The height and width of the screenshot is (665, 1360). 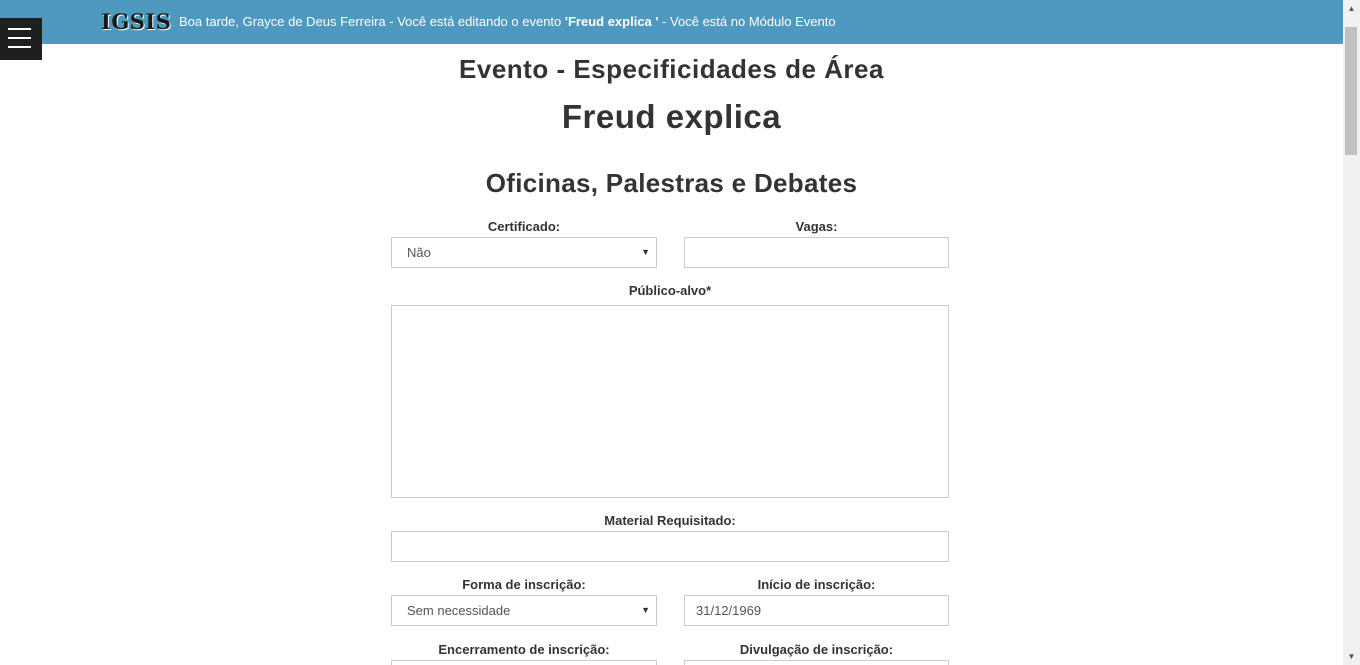 I want to click on material-requisitado-input, so click(x=670, y=546).